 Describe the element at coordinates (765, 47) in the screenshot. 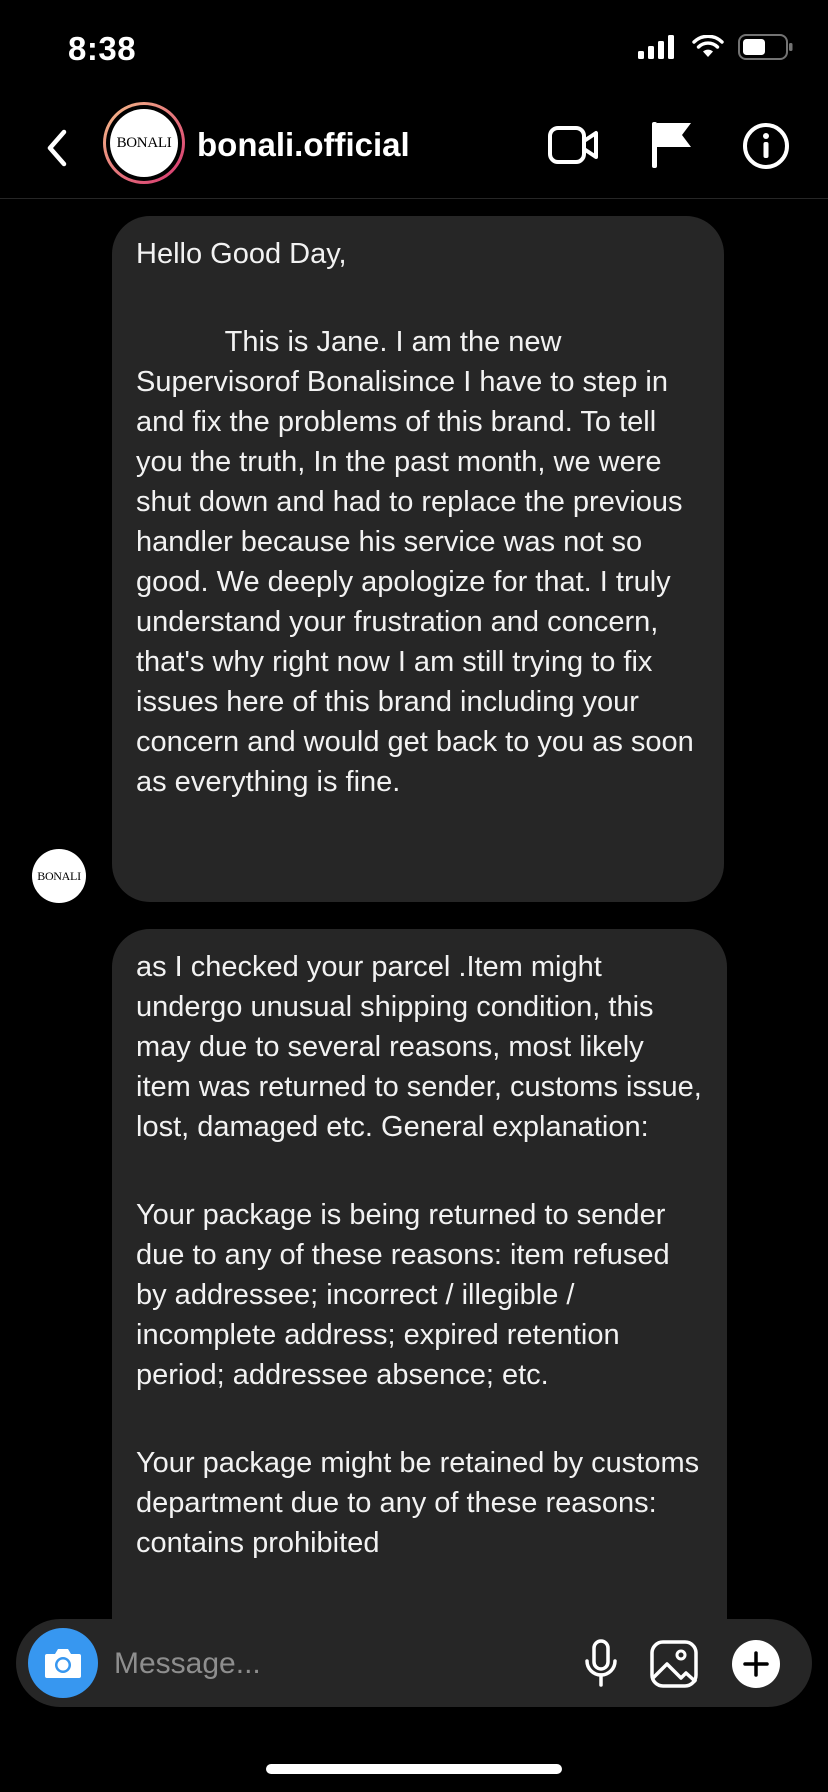

I see `battery-icon` at that location.